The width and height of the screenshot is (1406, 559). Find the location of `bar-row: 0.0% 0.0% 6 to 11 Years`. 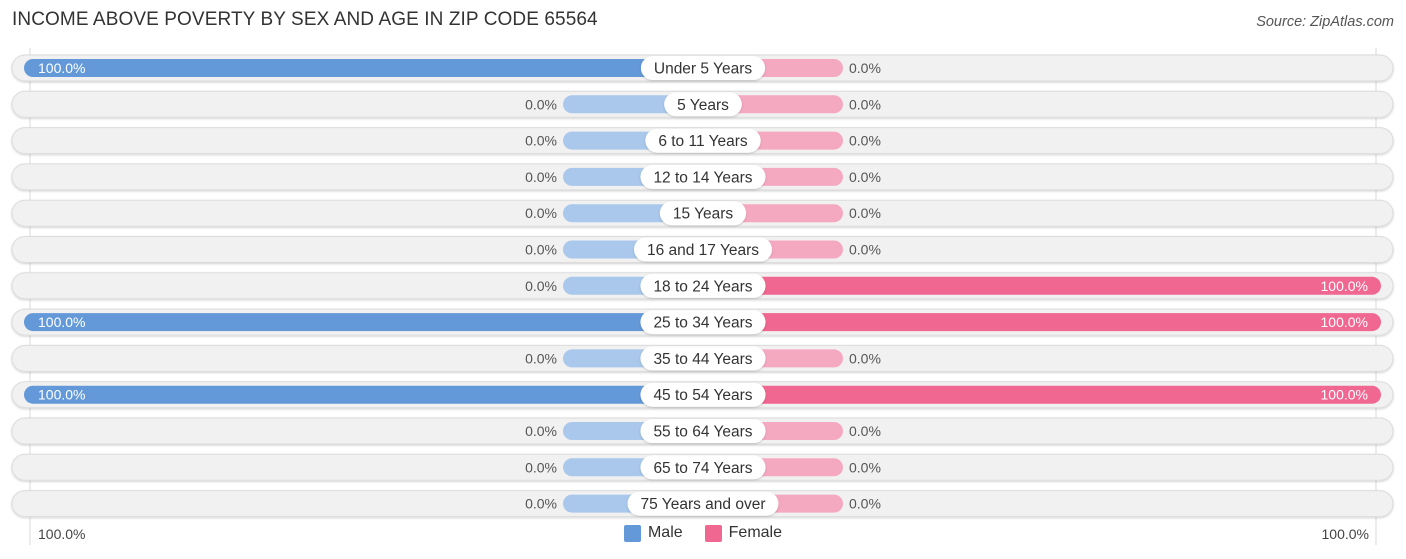

bar-row: 0.0% 0.0% 6 to 11 Years is located at coordinates (702, 141).